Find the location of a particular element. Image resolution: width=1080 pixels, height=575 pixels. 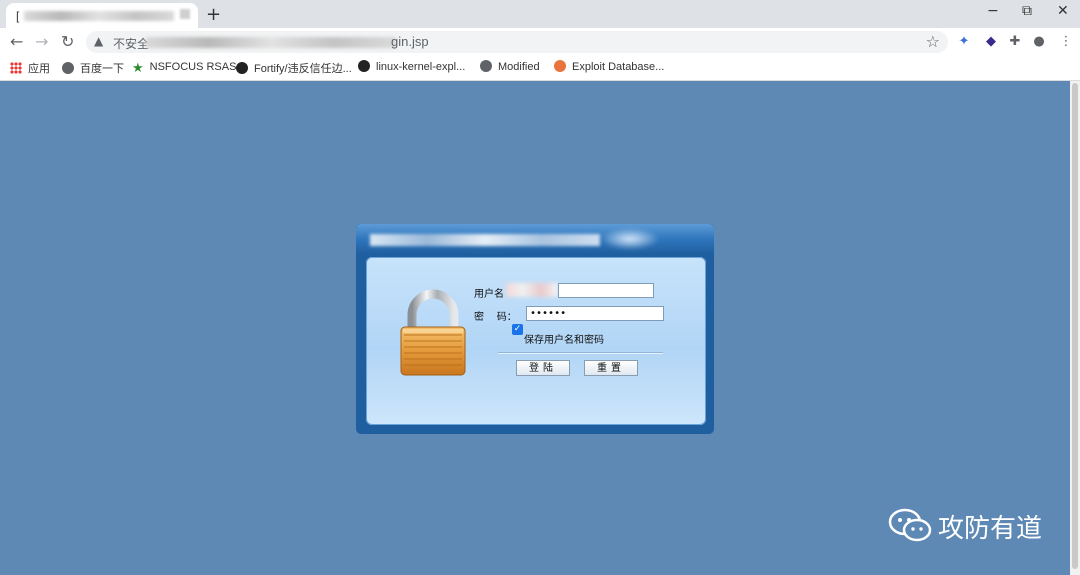

bookmark-apps: 应用 is located at coordinates (30, 68).